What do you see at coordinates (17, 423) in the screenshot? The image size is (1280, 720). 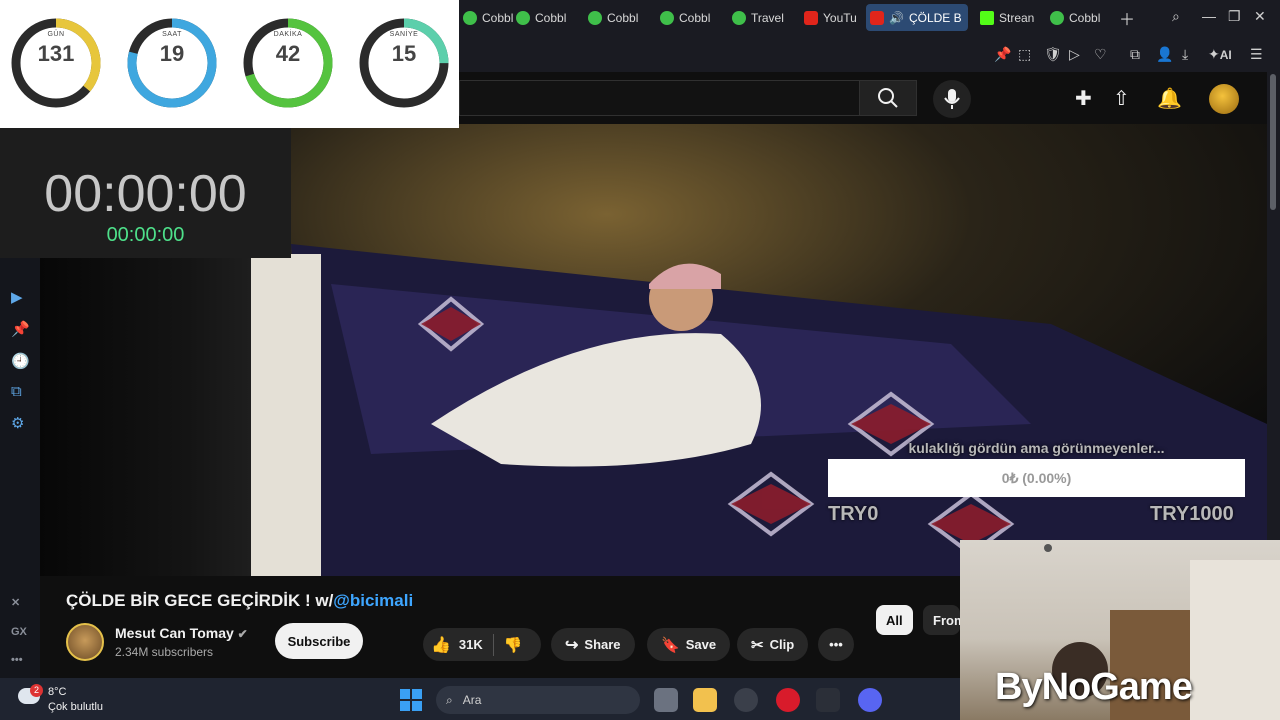 I see `settings-icon: ⚙` at bounding box center [17, 423].